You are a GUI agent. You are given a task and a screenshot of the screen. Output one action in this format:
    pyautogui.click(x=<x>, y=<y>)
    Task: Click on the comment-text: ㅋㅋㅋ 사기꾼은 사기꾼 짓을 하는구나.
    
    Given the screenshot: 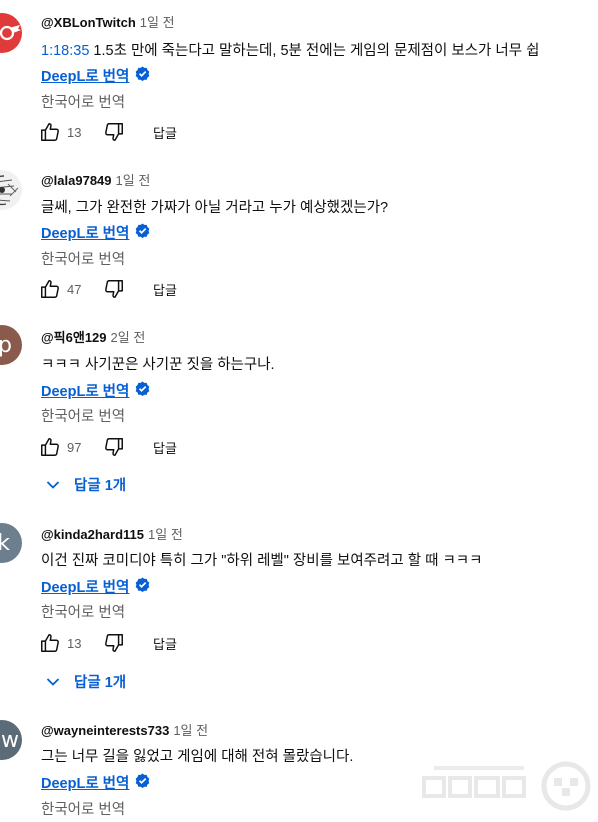 What is the action you would take?
    pyautogui.click(x=158, y=365)
    